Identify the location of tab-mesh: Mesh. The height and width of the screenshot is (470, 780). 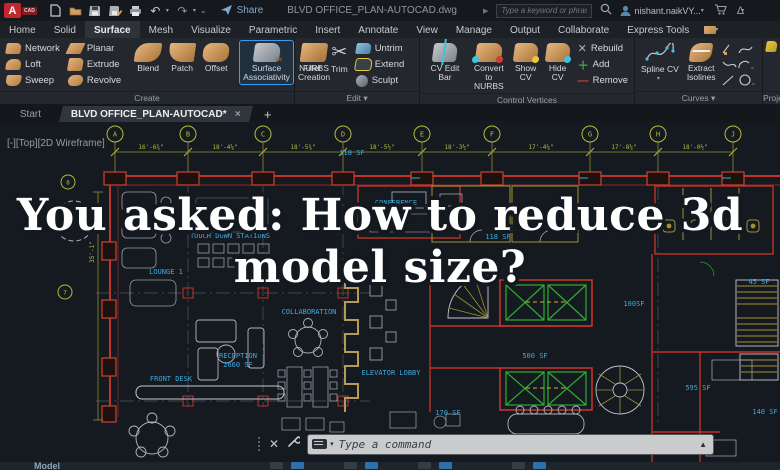
(161, 29).